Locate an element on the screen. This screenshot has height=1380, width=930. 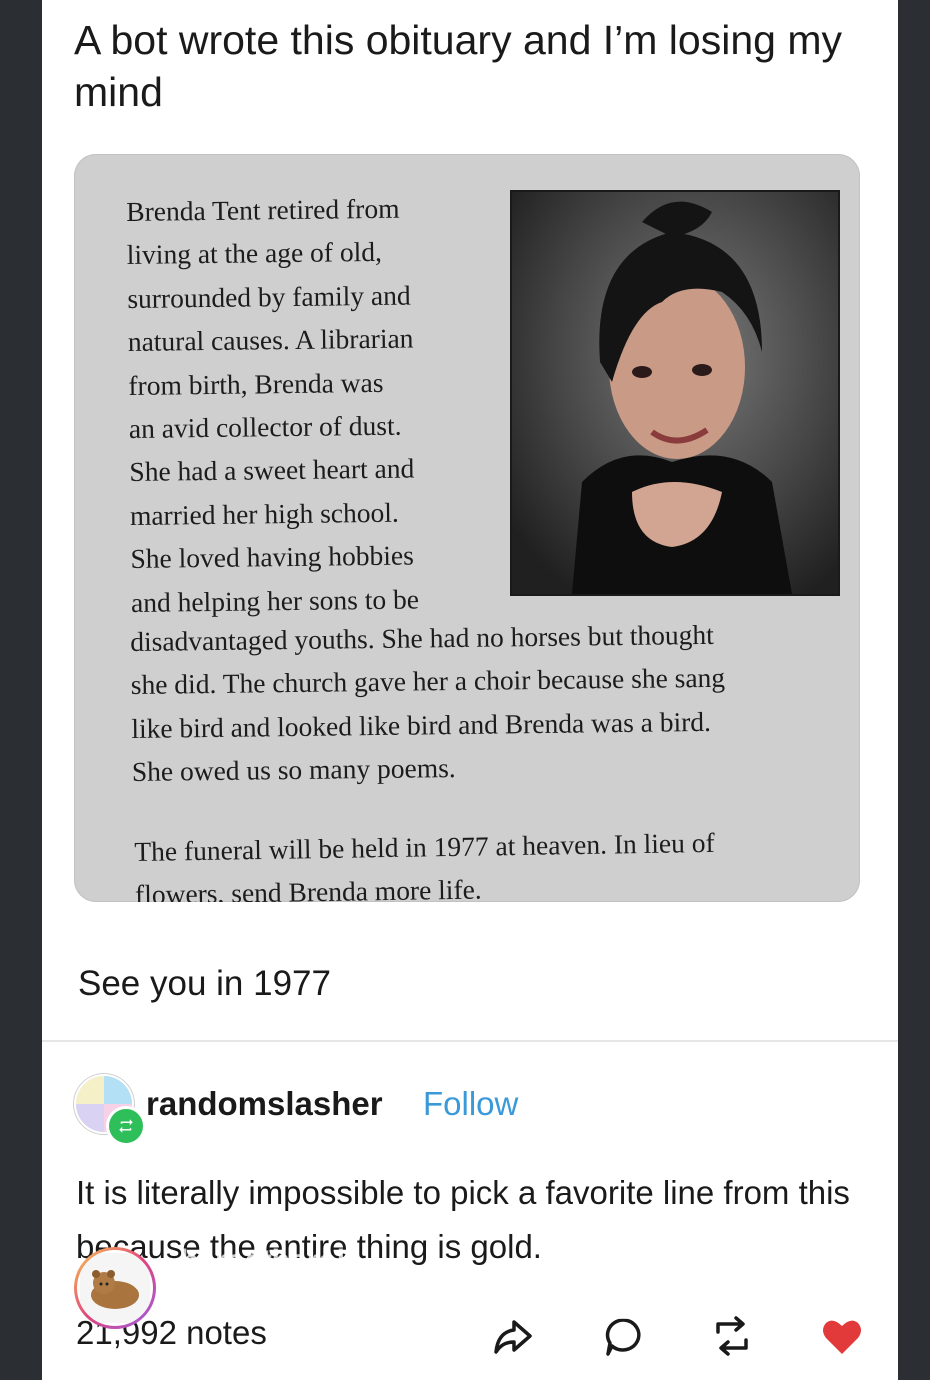
music-info: ♫ lready Down SKAR is located at coordinates (318, 1307).